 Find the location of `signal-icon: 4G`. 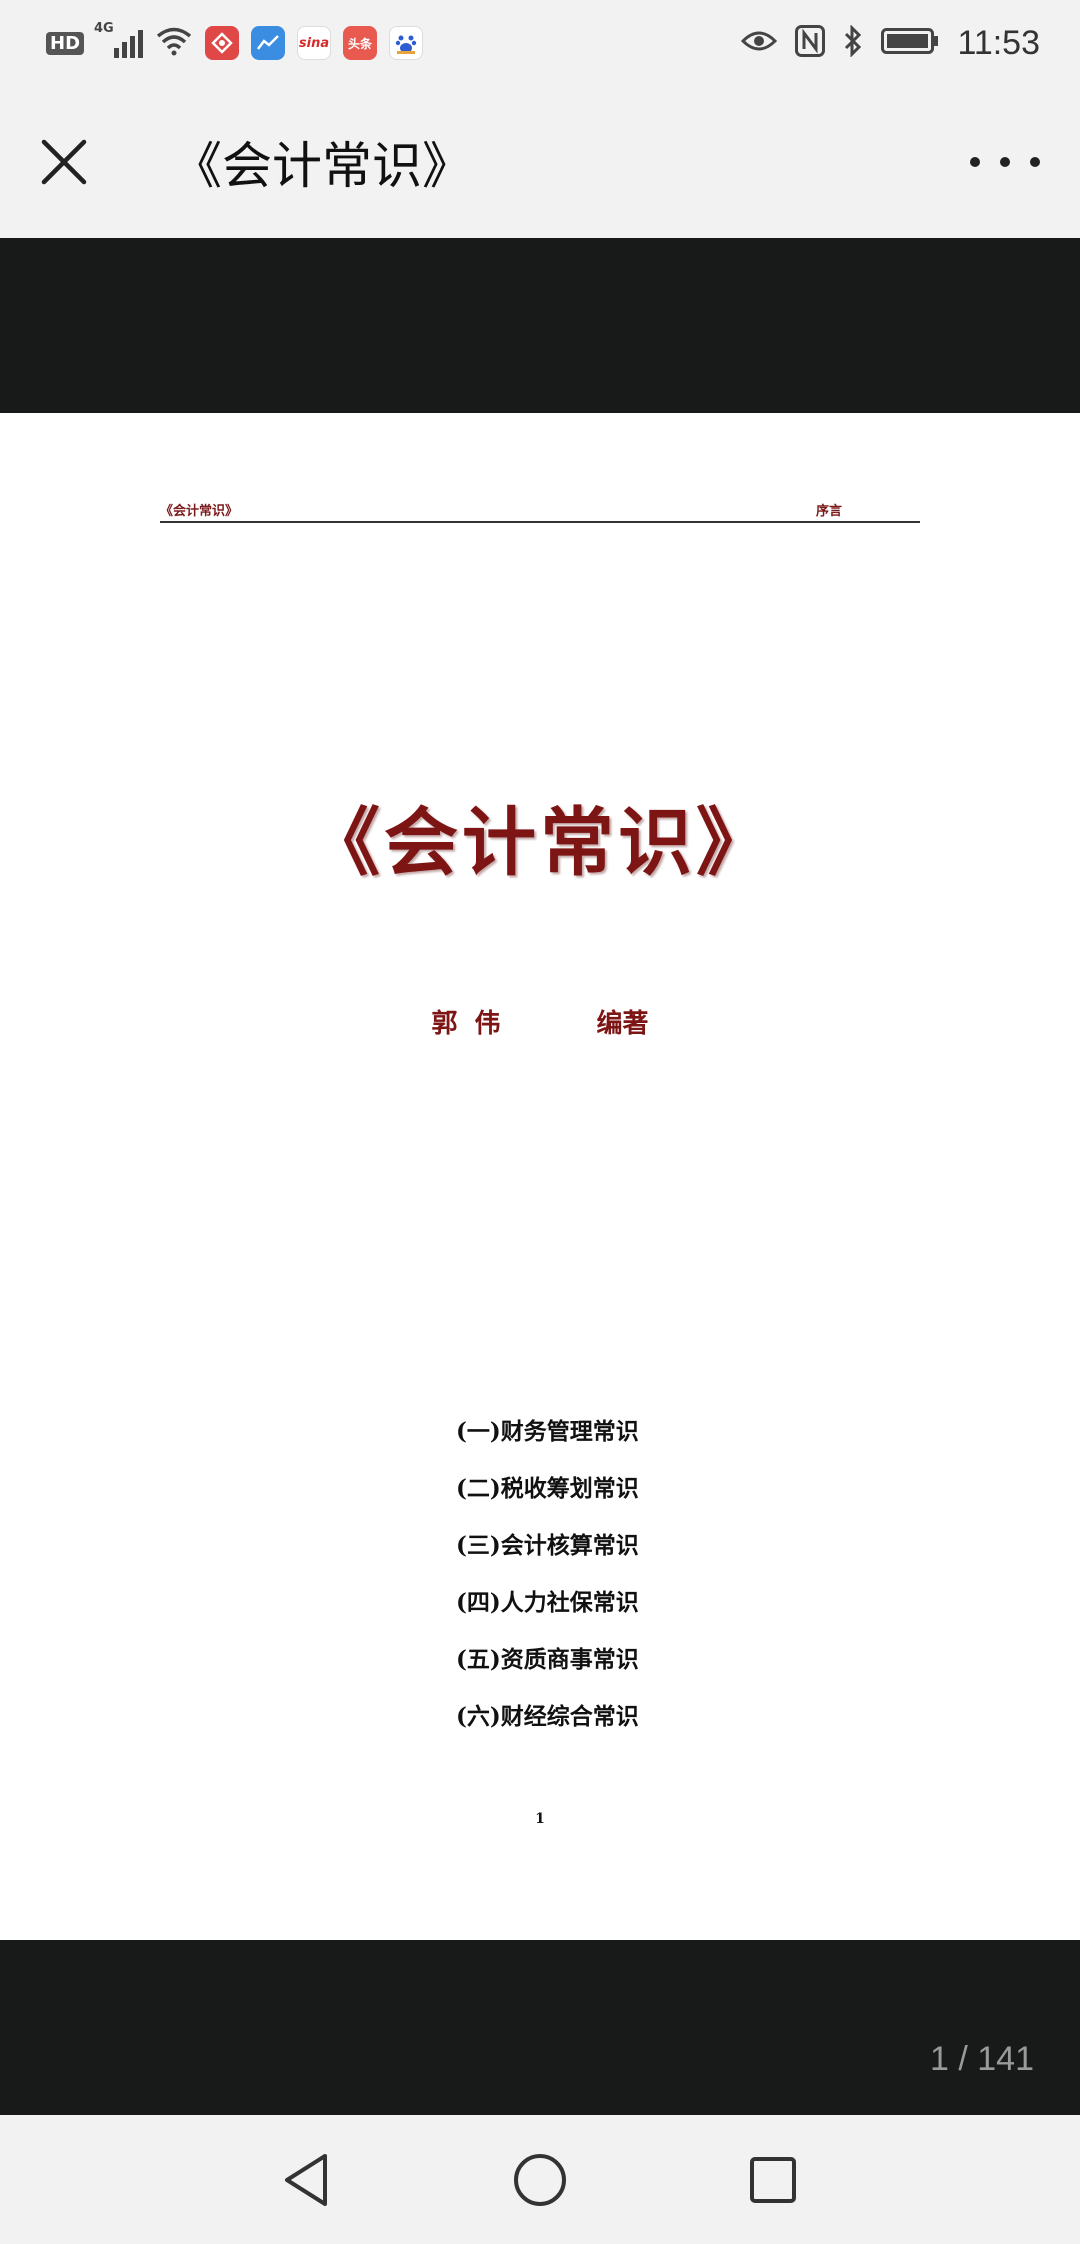

signal-icon: 4G is located at coordinates (119, 40).